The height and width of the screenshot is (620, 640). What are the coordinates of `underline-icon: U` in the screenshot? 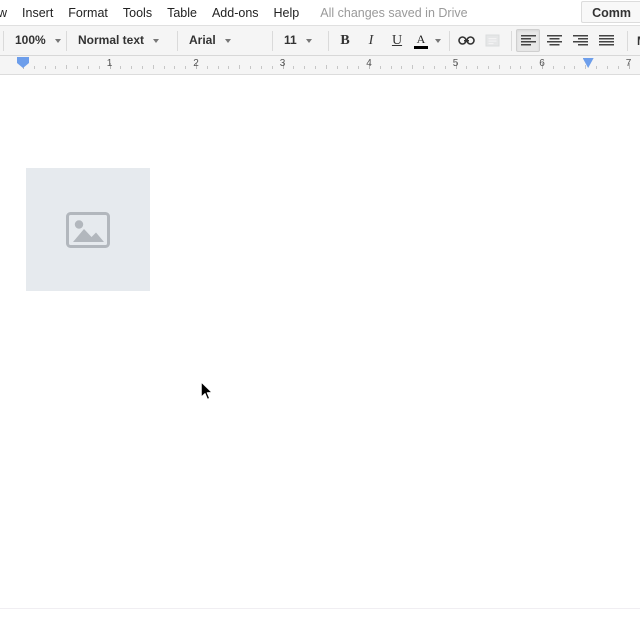 It's located at (397, 40).